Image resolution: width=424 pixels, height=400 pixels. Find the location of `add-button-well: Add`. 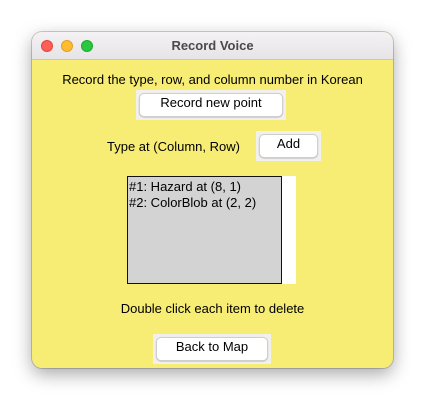

add-button-well: Add is located at coordinates (288, 146).